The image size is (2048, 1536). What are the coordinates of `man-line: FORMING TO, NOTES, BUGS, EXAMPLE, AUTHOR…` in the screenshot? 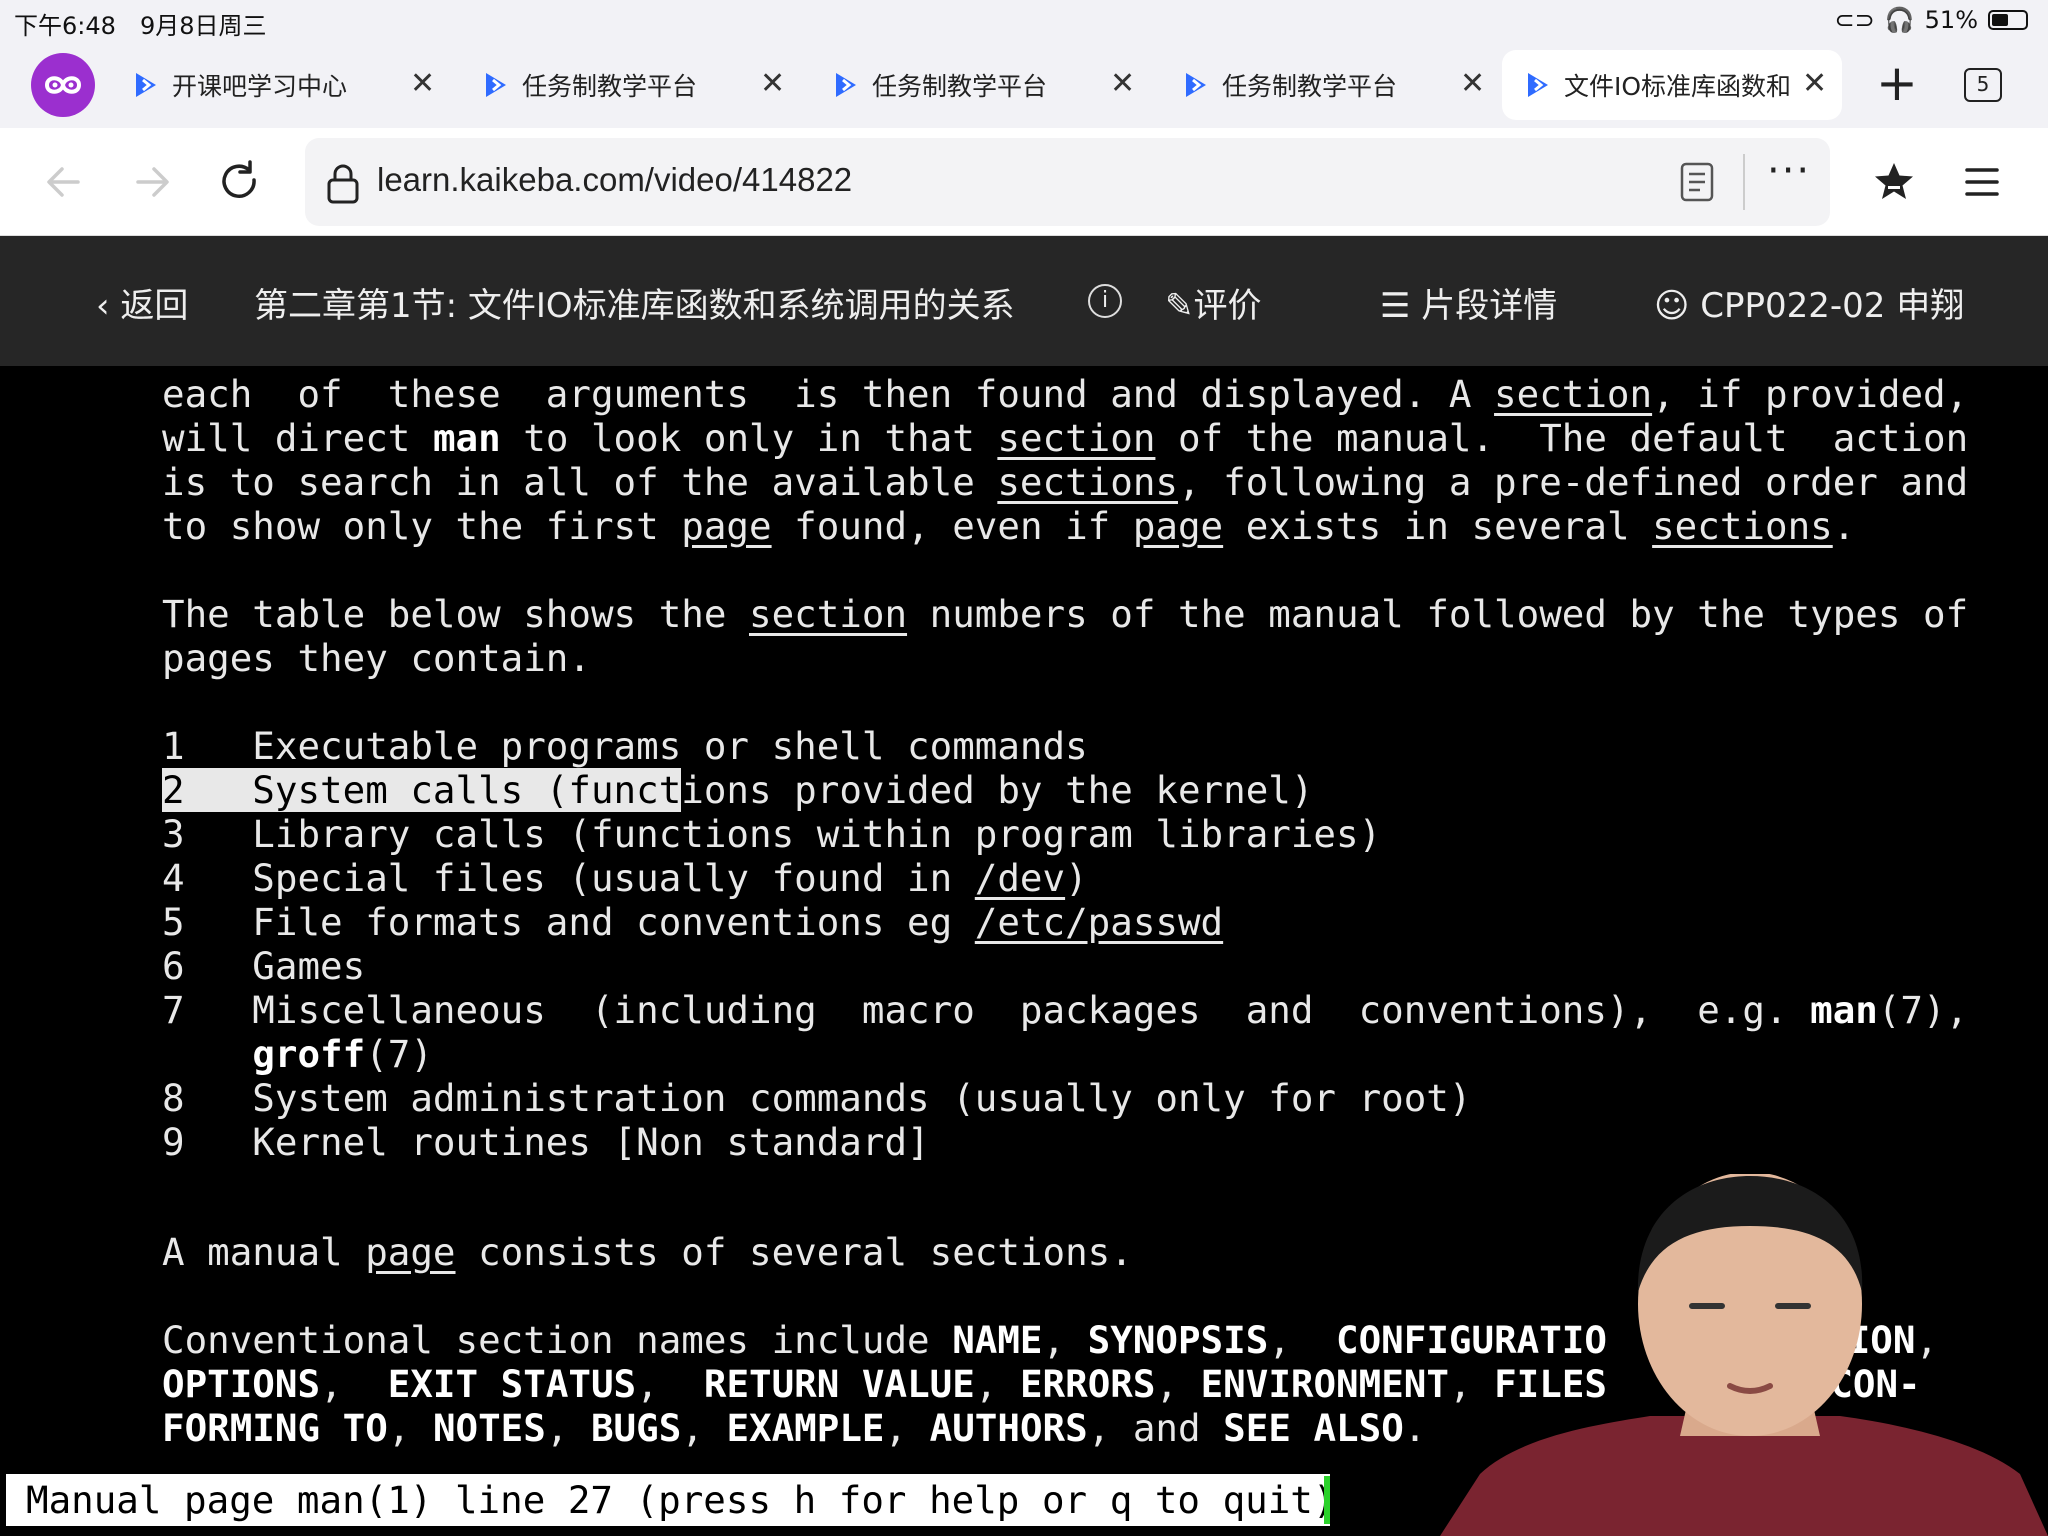 It's located at (794, 1428).